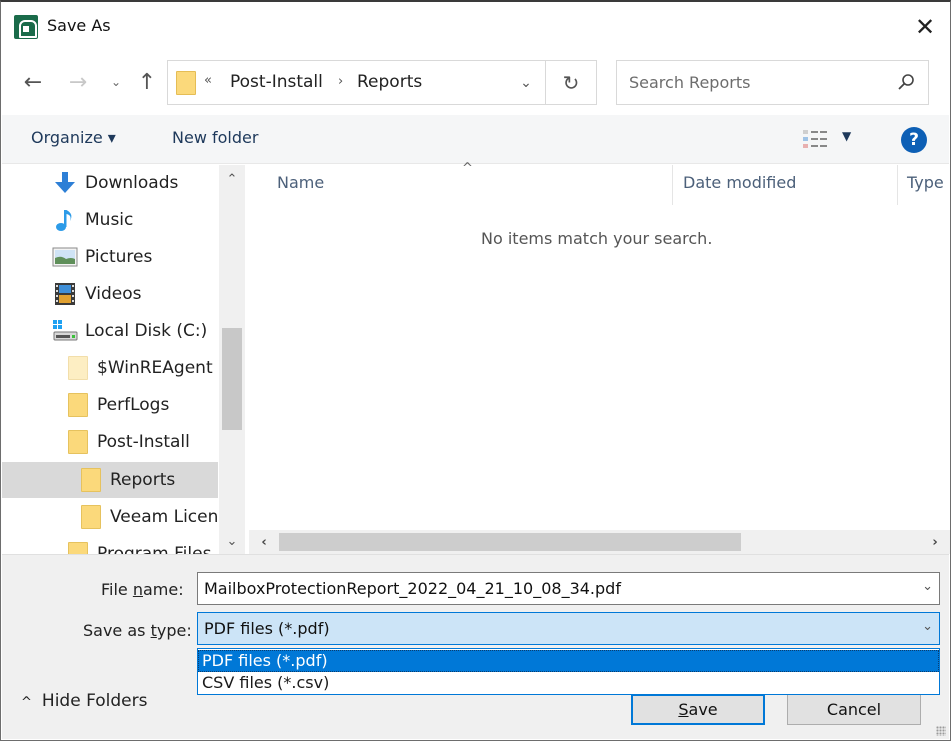 The width and height of the screenshot is (951, 741). Describe the element at coordinates (389, 82) in the screenshot. I see `breadcrumb-reports: Reports` at that location.